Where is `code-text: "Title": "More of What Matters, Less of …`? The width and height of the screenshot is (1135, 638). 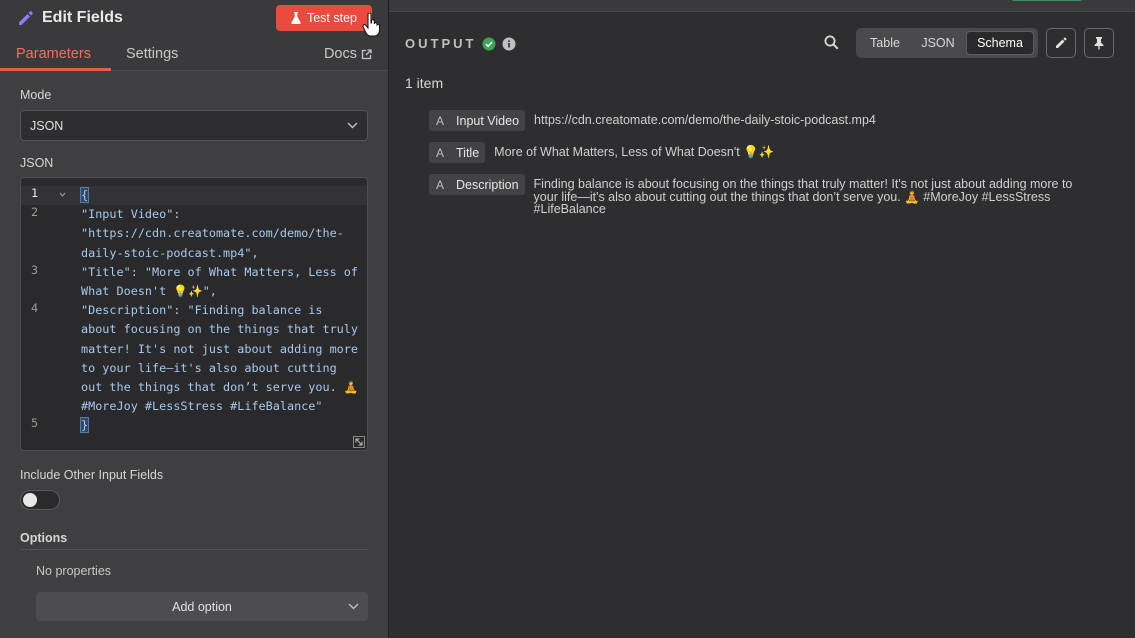 code-text: "Title": "More of What Matters, Less of … is located at coordinates (223, 282).